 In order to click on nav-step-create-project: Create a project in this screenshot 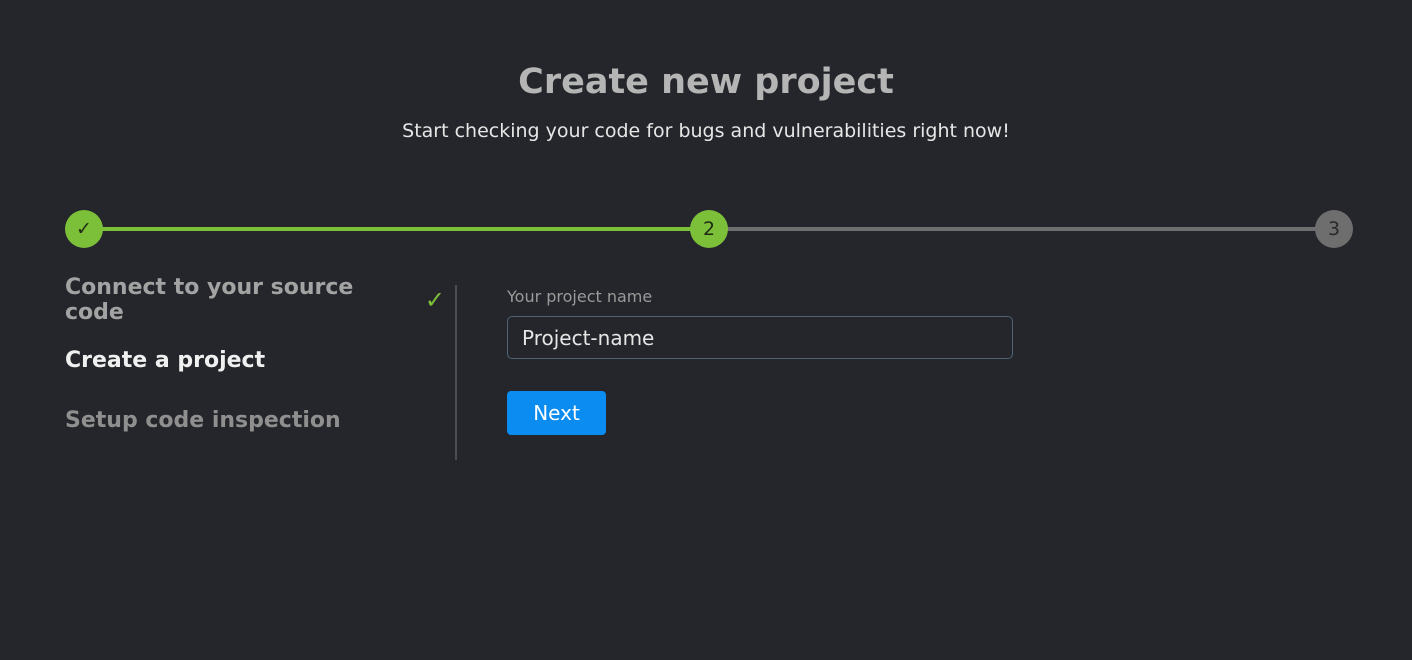, I will do `click(255, 360)`.